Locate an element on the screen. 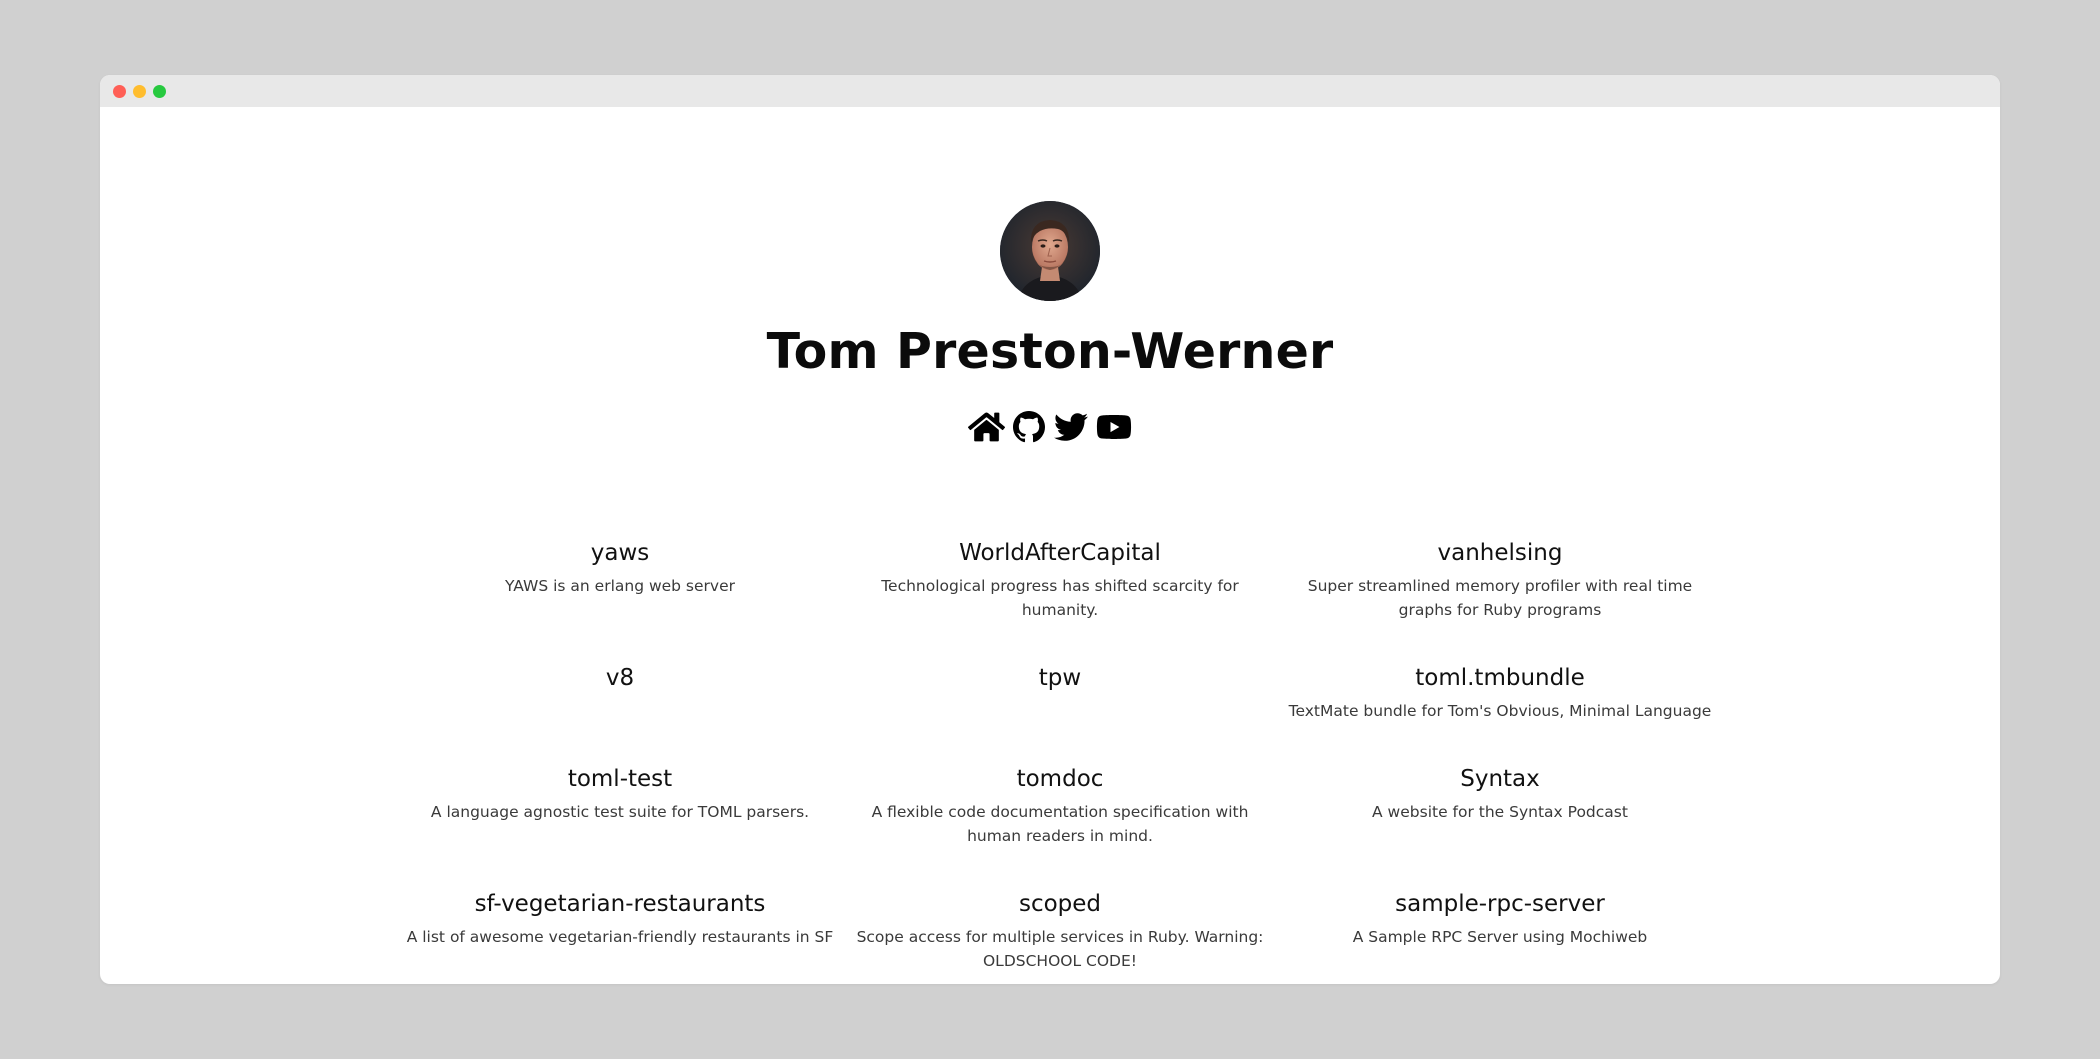 The height and width of the screenshot is (1059, 2100). repo-name: scoped is located at coordinates (1060, 904).